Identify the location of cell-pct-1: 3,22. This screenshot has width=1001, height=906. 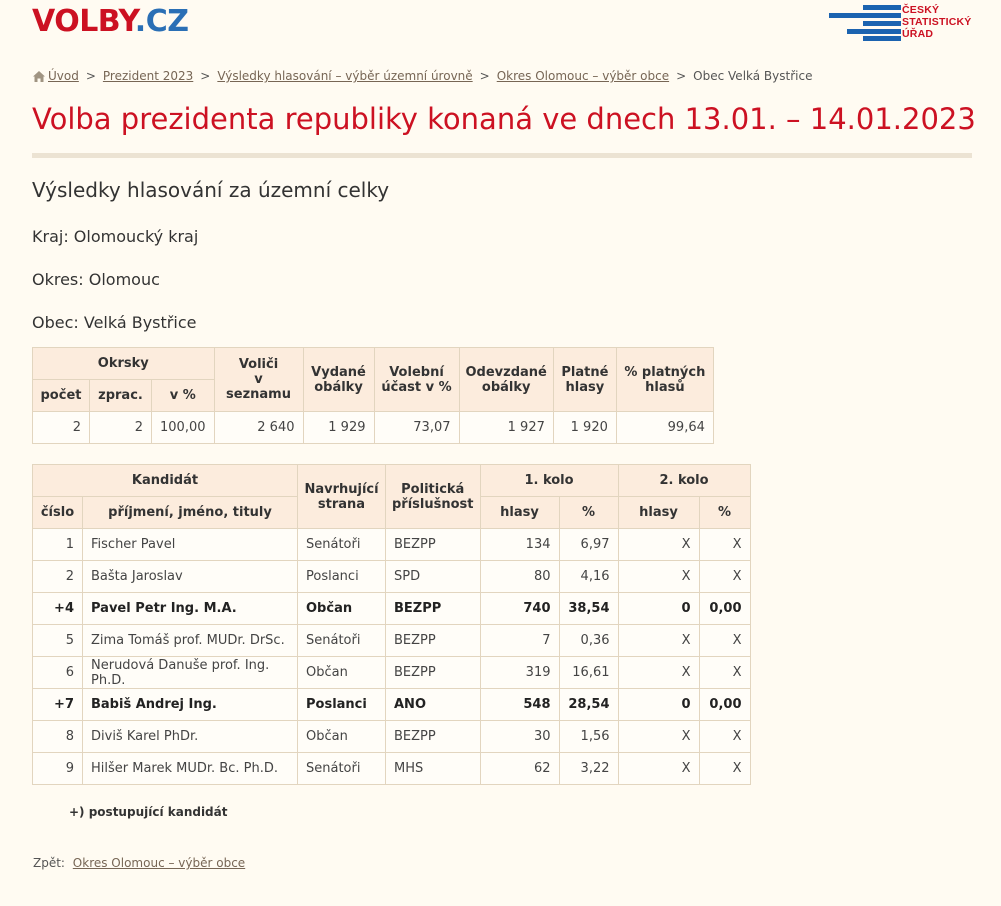
(588, 768).